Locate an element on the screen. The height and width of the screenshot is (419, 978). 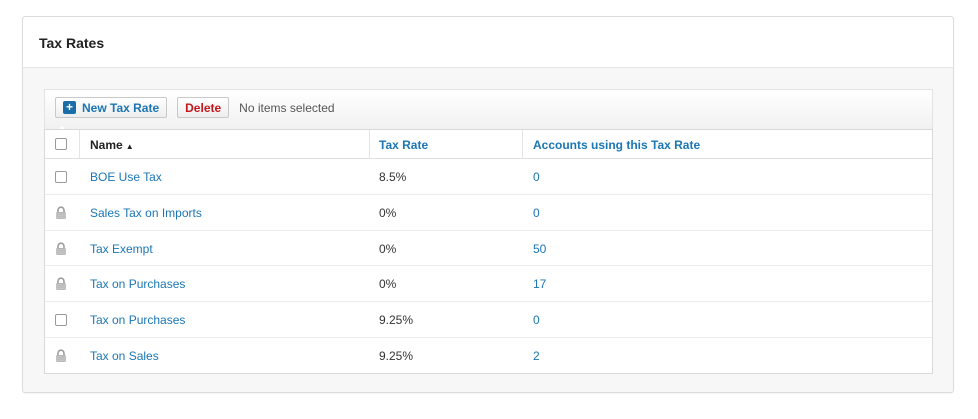
tax-rate-name-link: Tax on Sales is located at coordinates (124, 356).